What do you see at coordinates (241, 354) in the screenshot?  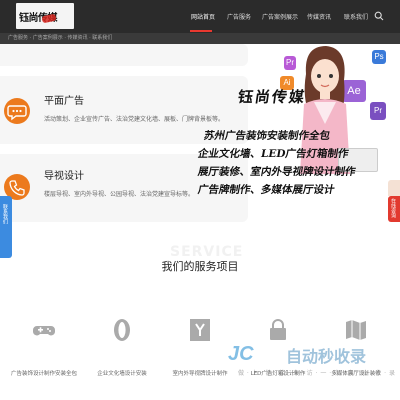 I see `watermark-logo: JC` at bounding box center [241, 354].